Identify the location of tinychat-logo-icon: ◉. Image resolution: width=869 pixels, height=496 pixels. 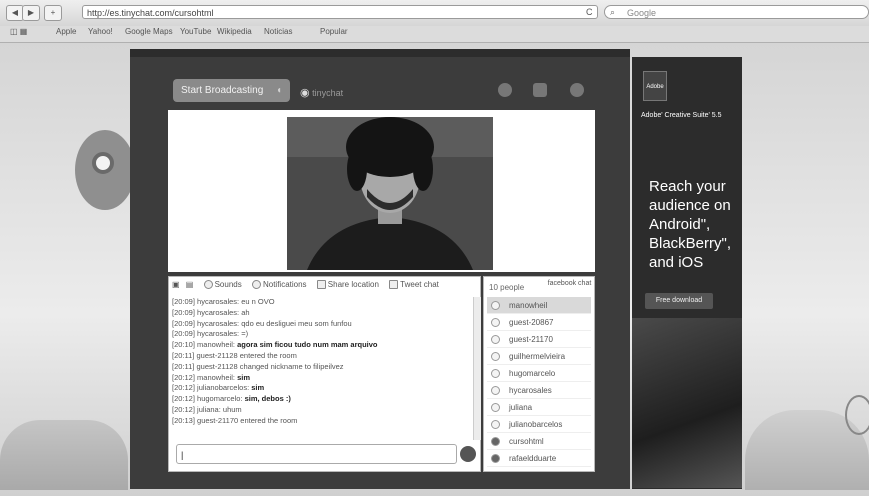
(305, 93).